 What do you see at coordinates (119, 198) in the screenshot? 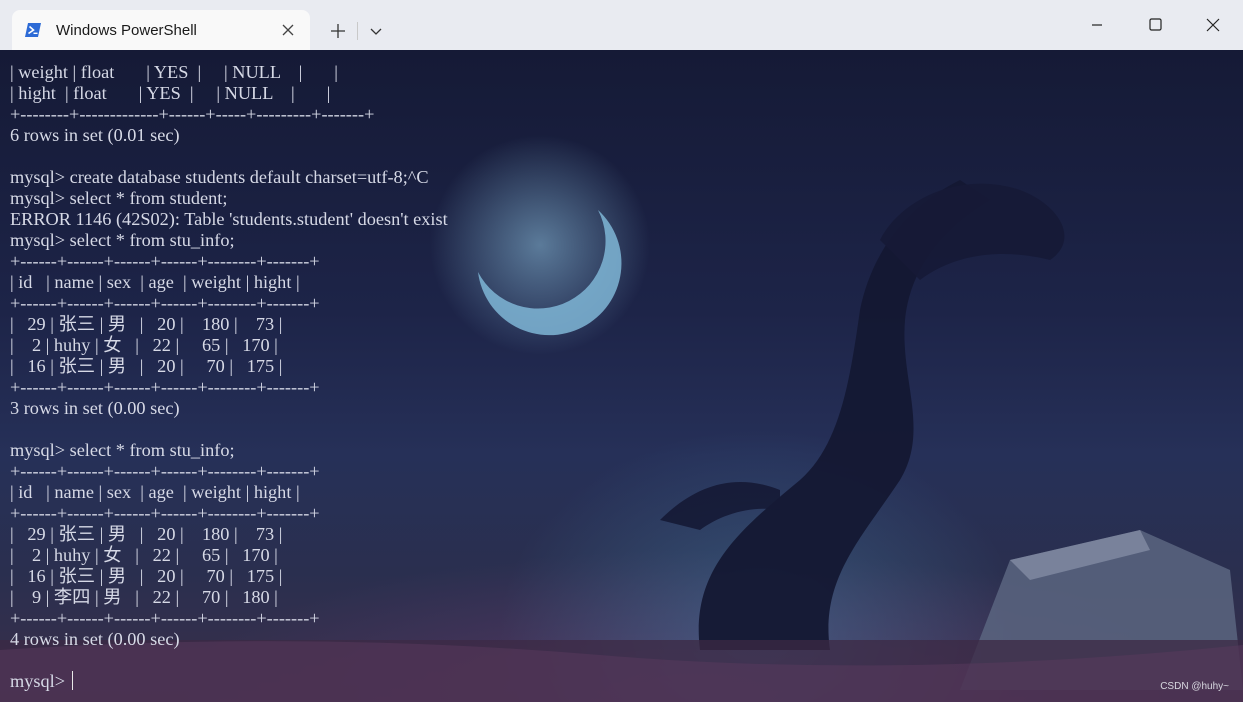
I see `terminal-line: mysql> select * from student;` at bounding box center [119, 198].